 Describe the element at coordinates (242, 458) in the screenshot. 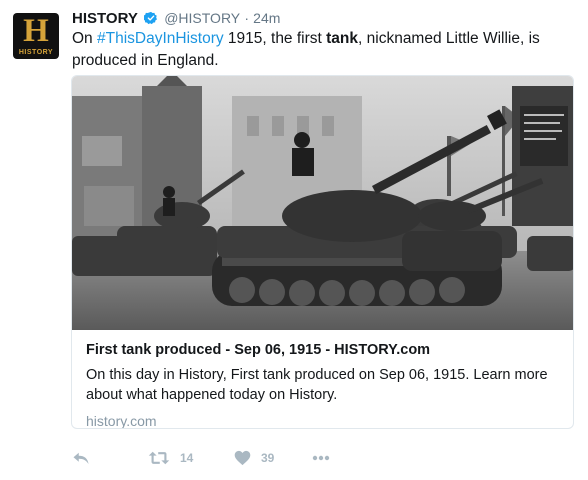

I see `like-icon` at that location.